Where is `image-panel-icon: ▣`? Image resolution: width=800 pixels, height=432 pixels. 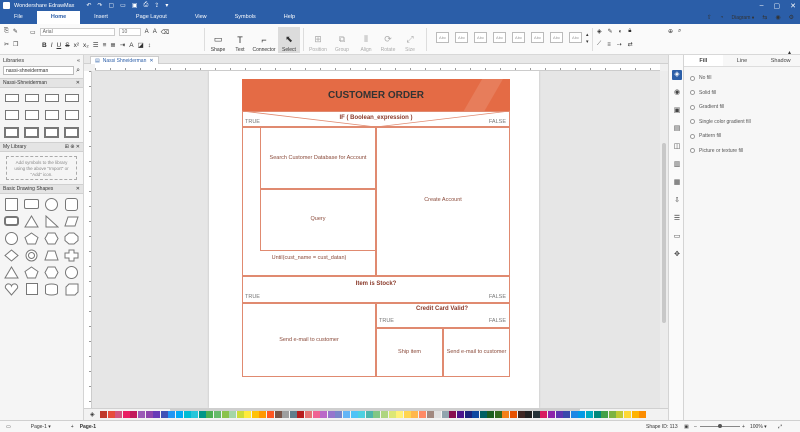
image-panel-icon: ▣ is located at coordinates (677, 111).